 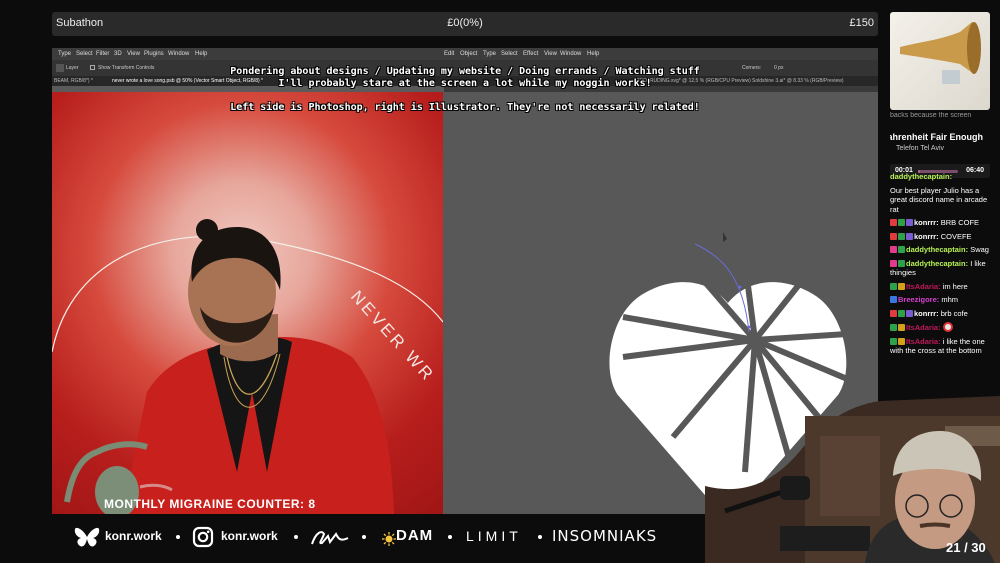 I want to click on menu-item: Object, so click(x=468, y=54).